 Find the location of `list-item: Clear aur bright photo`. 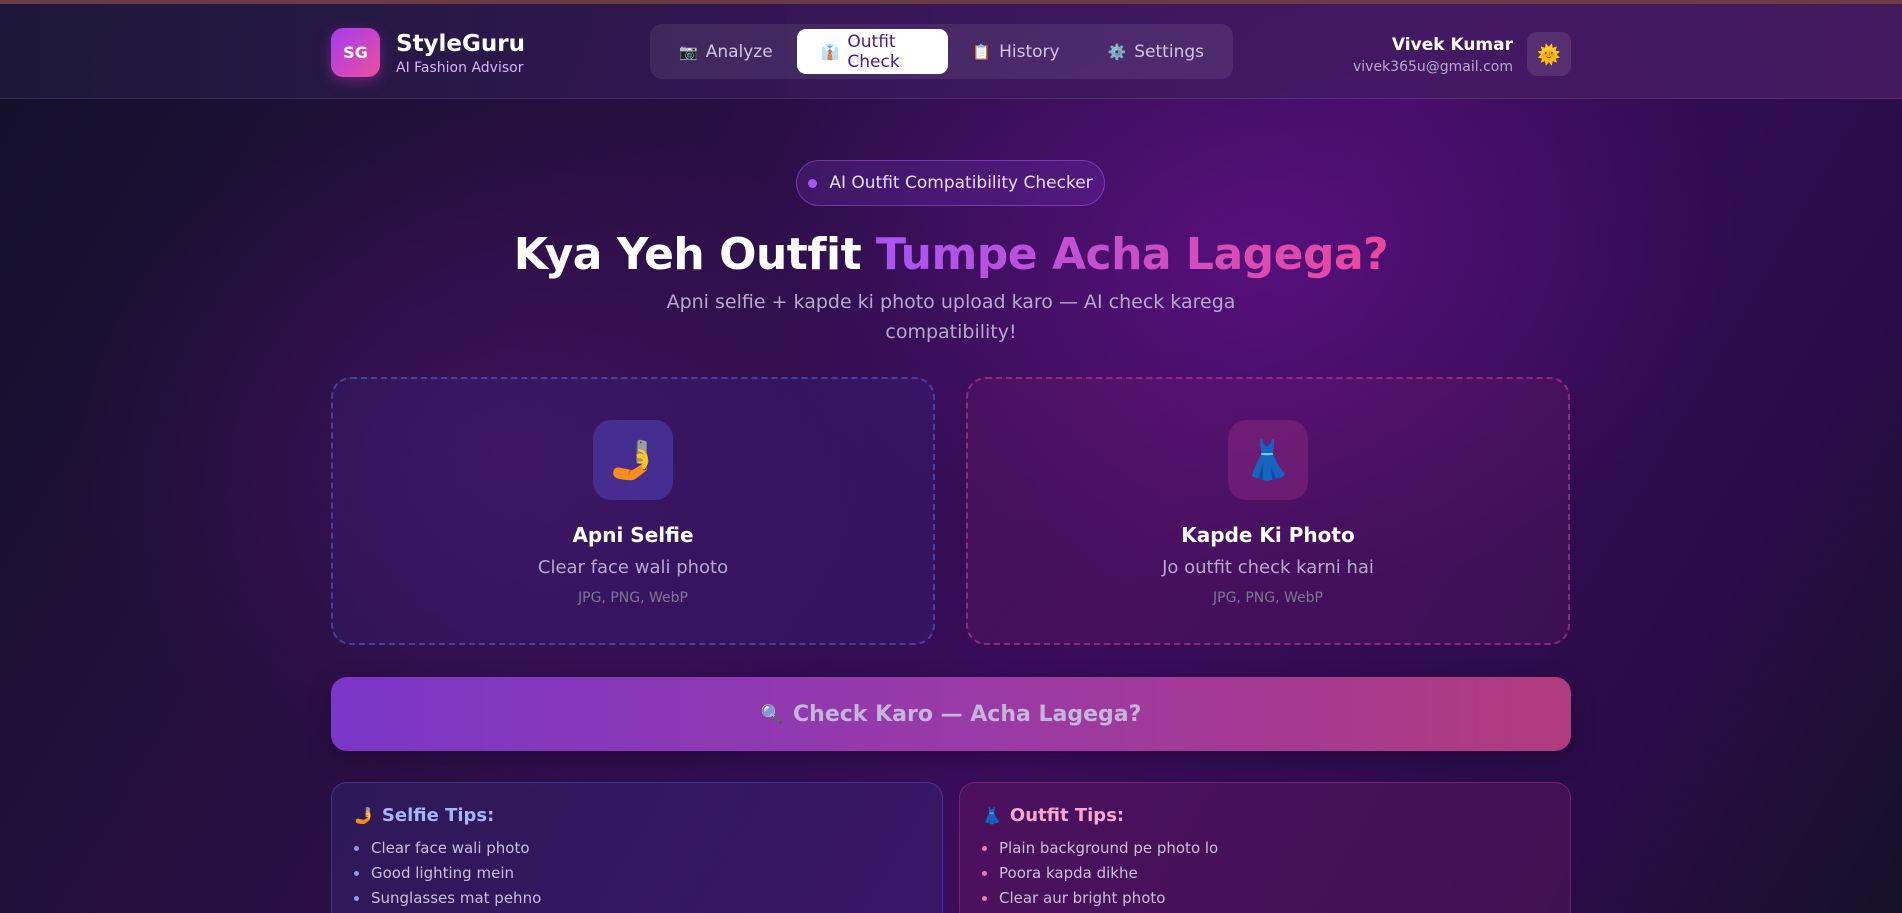

list-item: Clear aur bright photo is located at coordinates (1265, 898).